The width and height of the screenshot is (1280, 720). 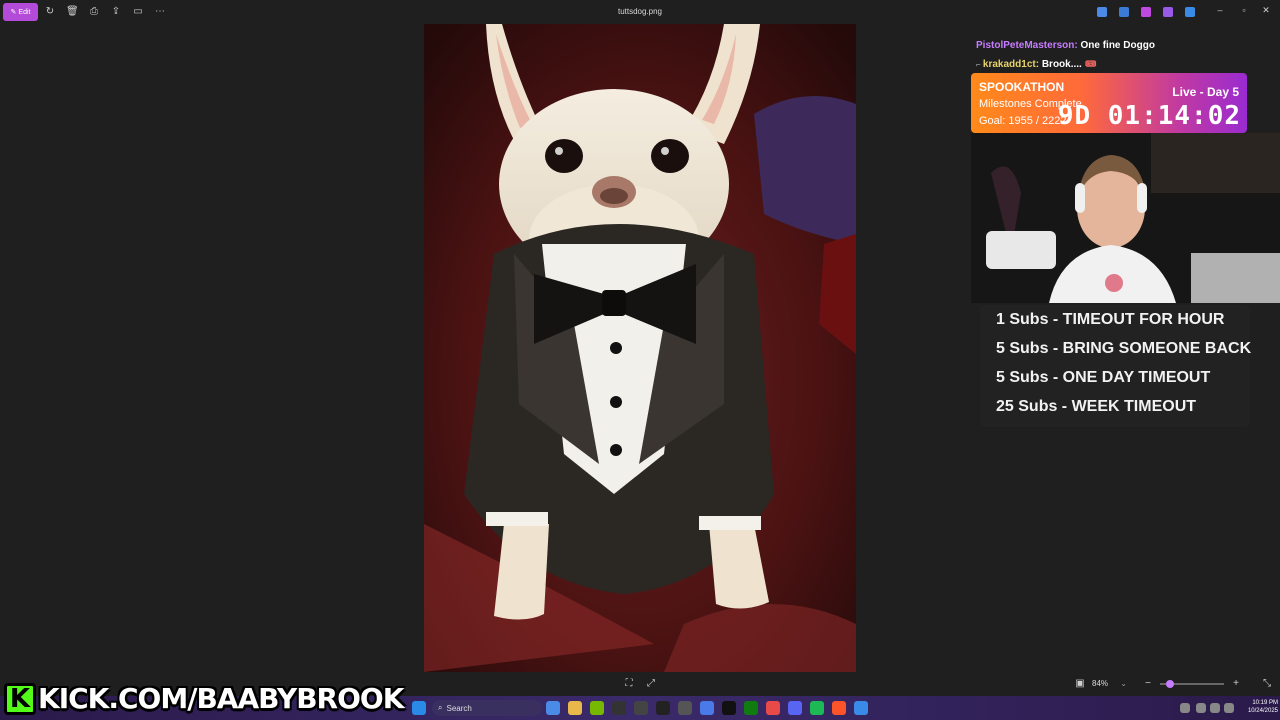 I want to click on chrome-icon, so click(x=773, y=708).